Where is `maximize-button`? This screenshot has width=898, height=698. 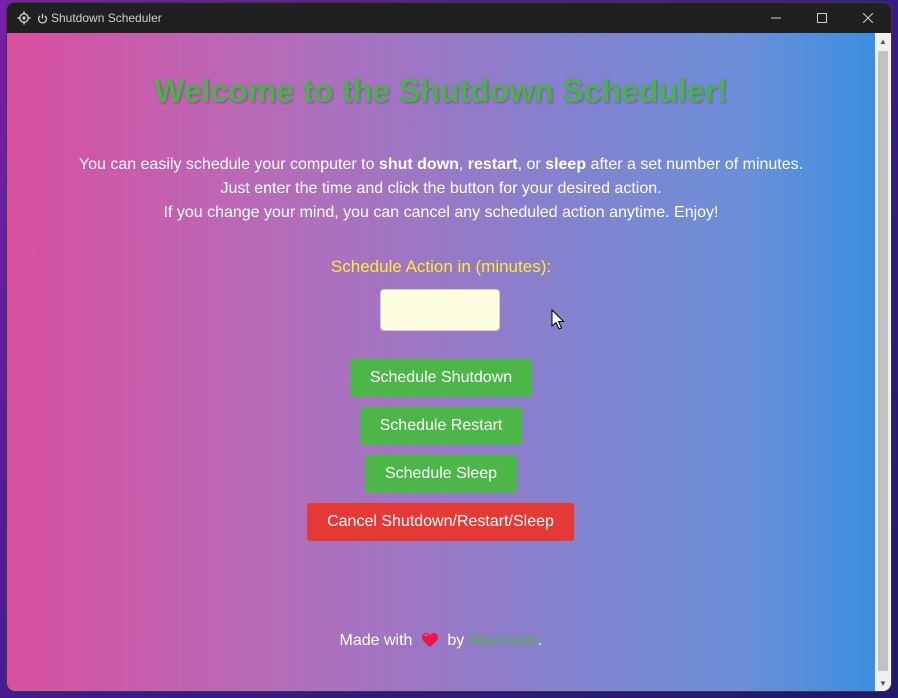
maximize-button is located at coordinates (822, 18).